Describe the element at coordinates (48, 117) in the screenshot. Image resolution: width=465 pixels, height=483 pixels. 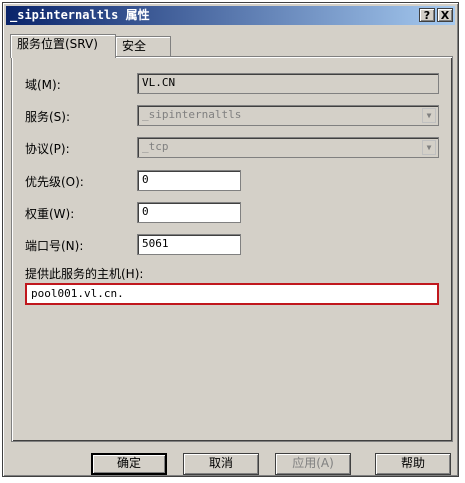
I see `service-label: 服务(S):` at that location.